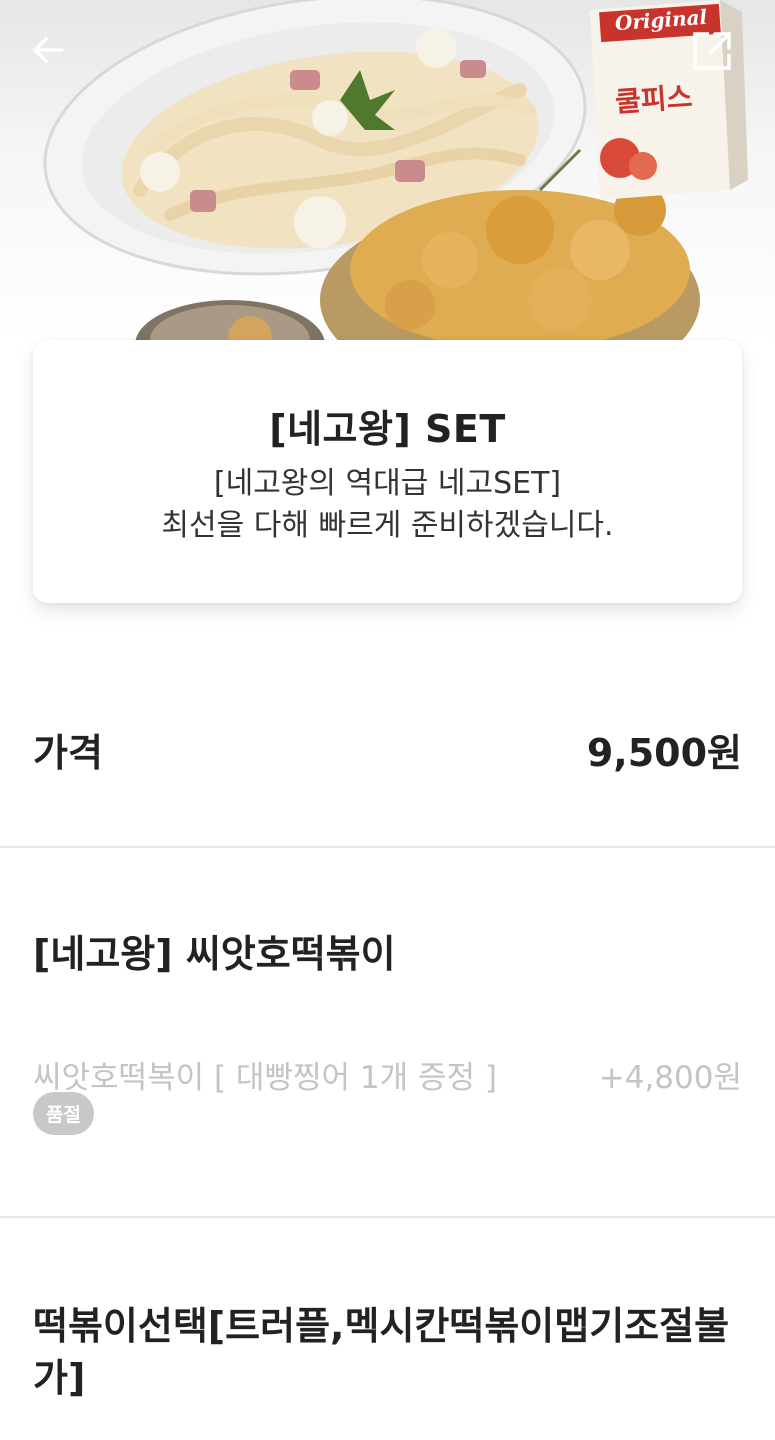  I want to click on option-name: 씨앗호떡복이 [ 대빵찡어 1개 증정 ], so click(265, 1078).